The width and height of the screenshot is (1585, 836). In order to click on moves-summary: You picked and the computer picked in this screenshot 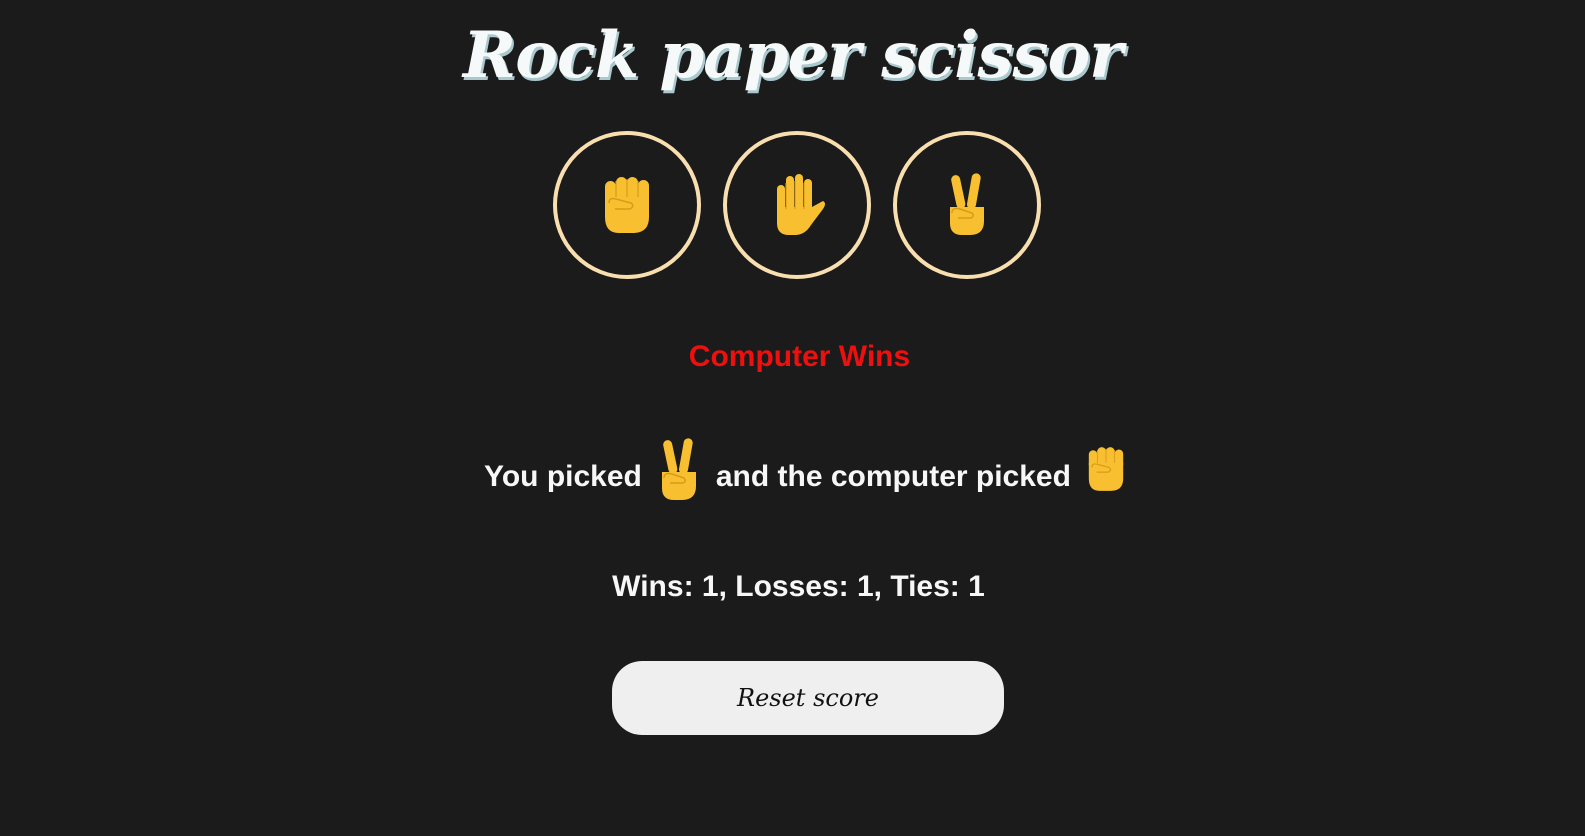, I will do `click(792, 470)`.